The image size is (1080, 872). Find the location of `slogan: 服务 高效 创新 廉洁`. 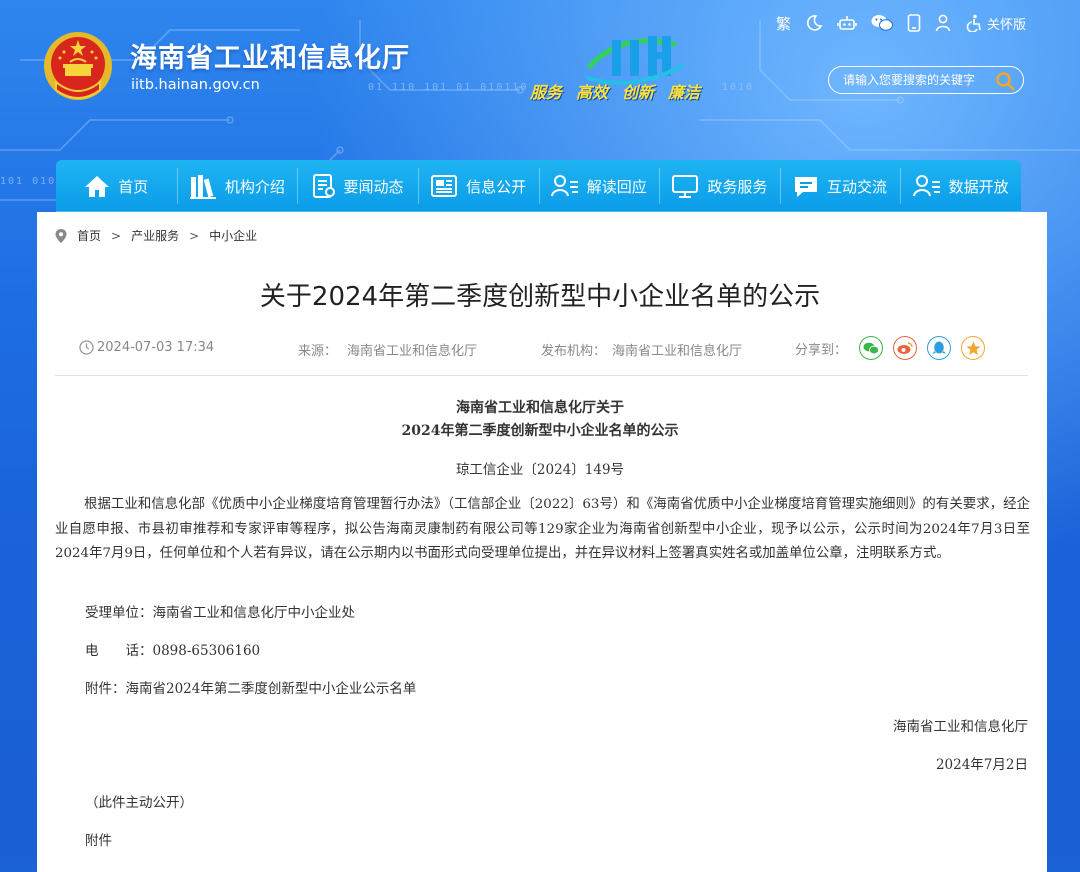

slogan: 服务 高效 创新 廉洁 is located at coordinates (615, 91).